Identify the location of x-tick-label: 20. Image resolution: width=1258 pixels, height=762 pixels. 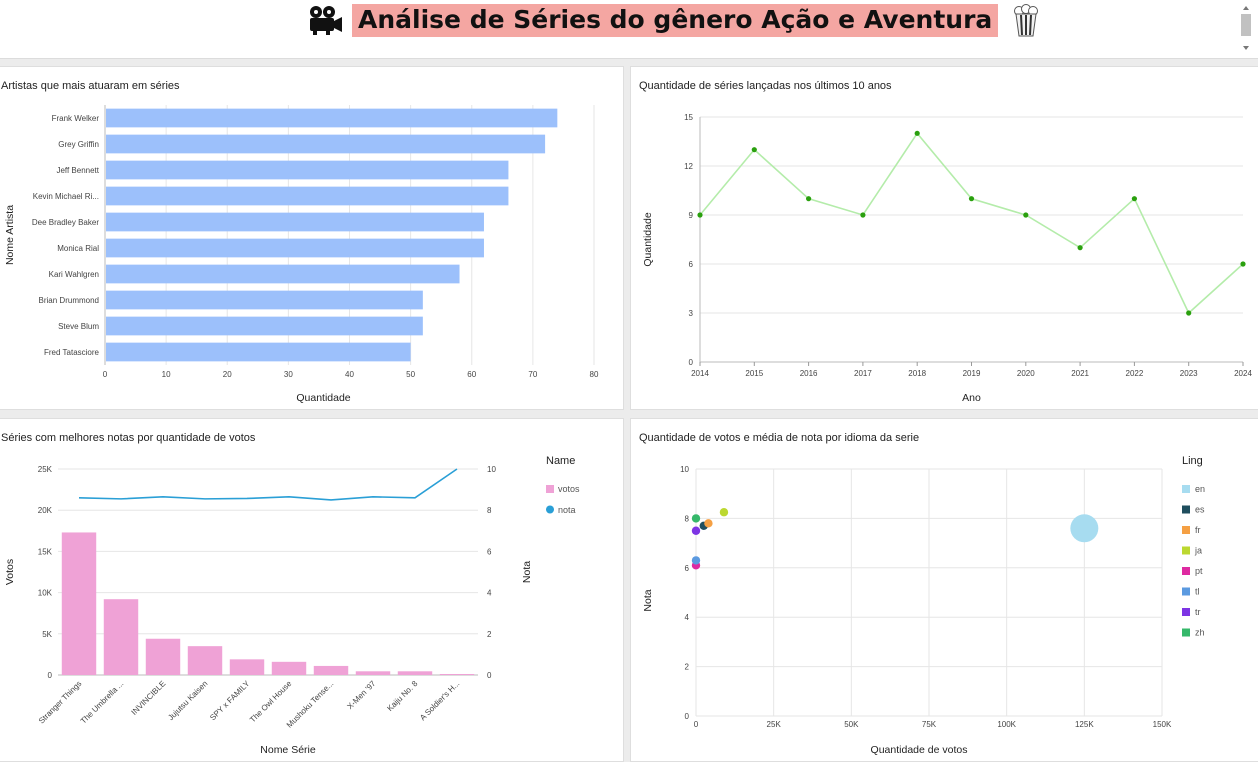
(227, 374).